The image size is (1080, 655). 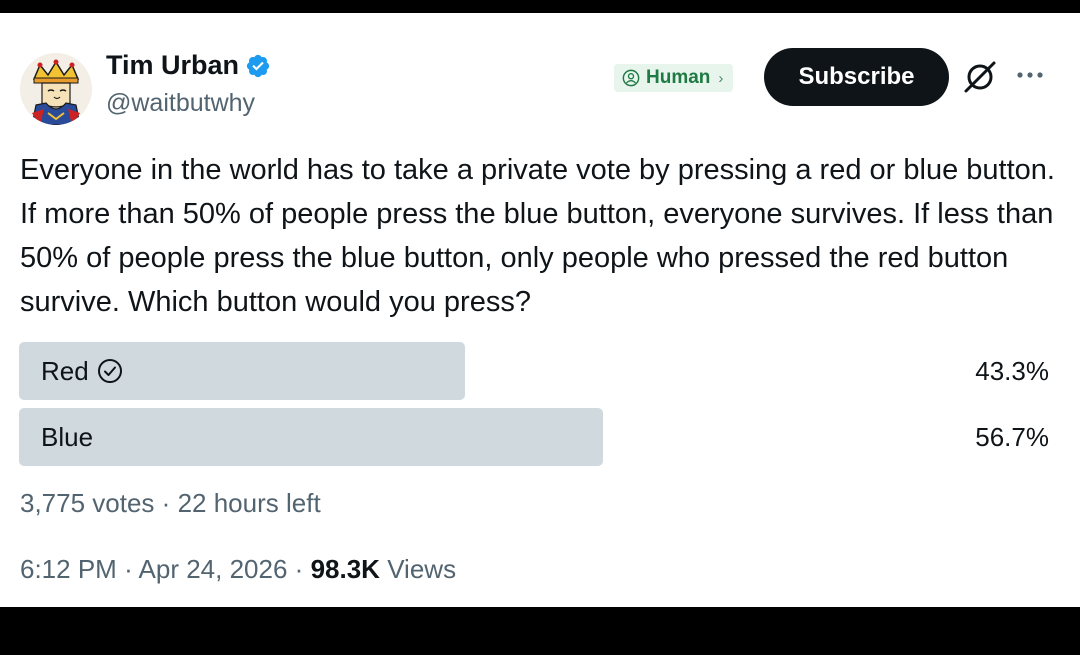 I want to click on check-circle-icon, so click(x=109, y=371).